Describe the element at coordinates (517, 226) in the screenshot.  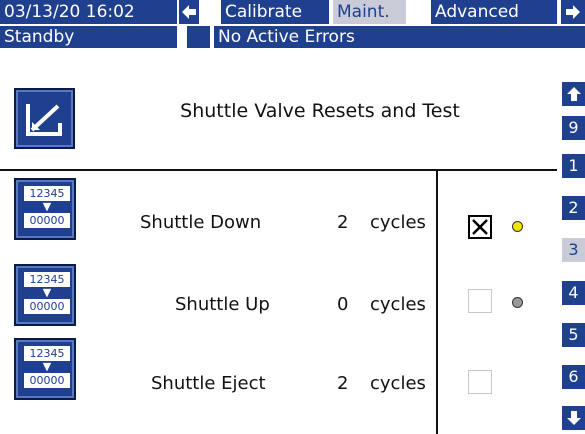
I see `indicator-light-shuttle-down` at that location.